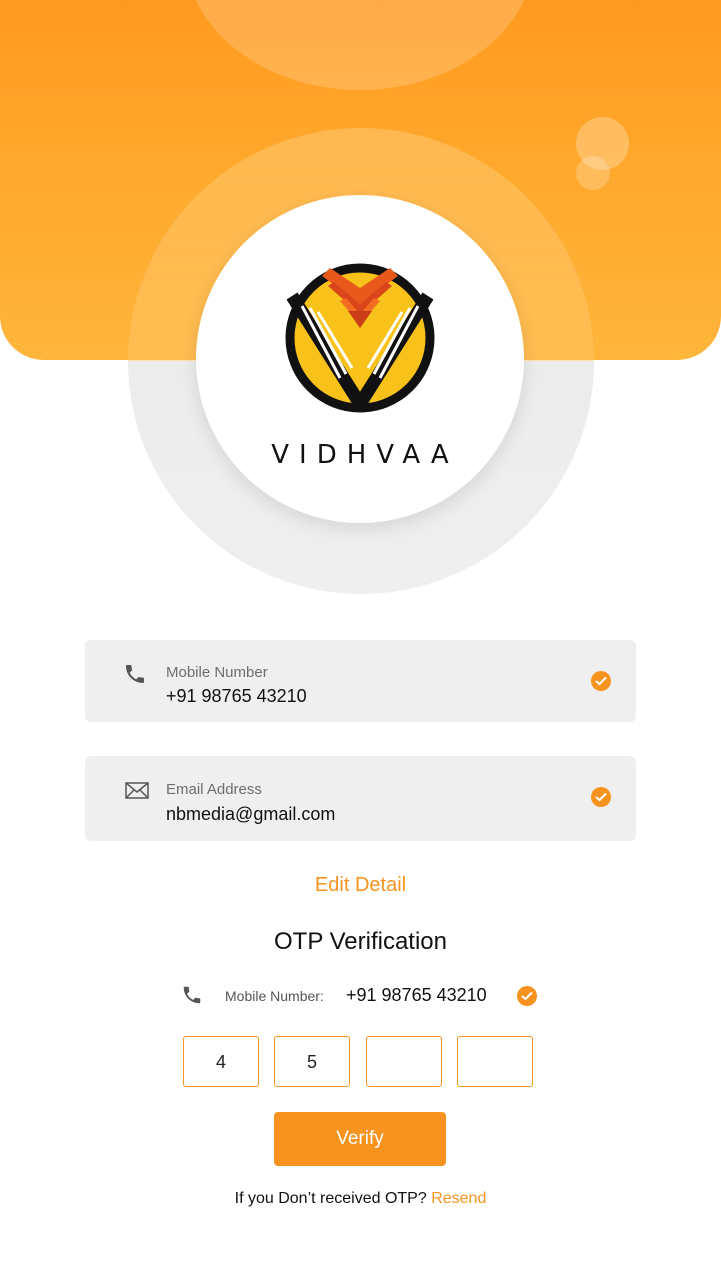 This screenshot has height=1281, width=721. Describe the element at coordinates (458, 1198) in the screenshot. I see `resend-link: Resend` at that location.